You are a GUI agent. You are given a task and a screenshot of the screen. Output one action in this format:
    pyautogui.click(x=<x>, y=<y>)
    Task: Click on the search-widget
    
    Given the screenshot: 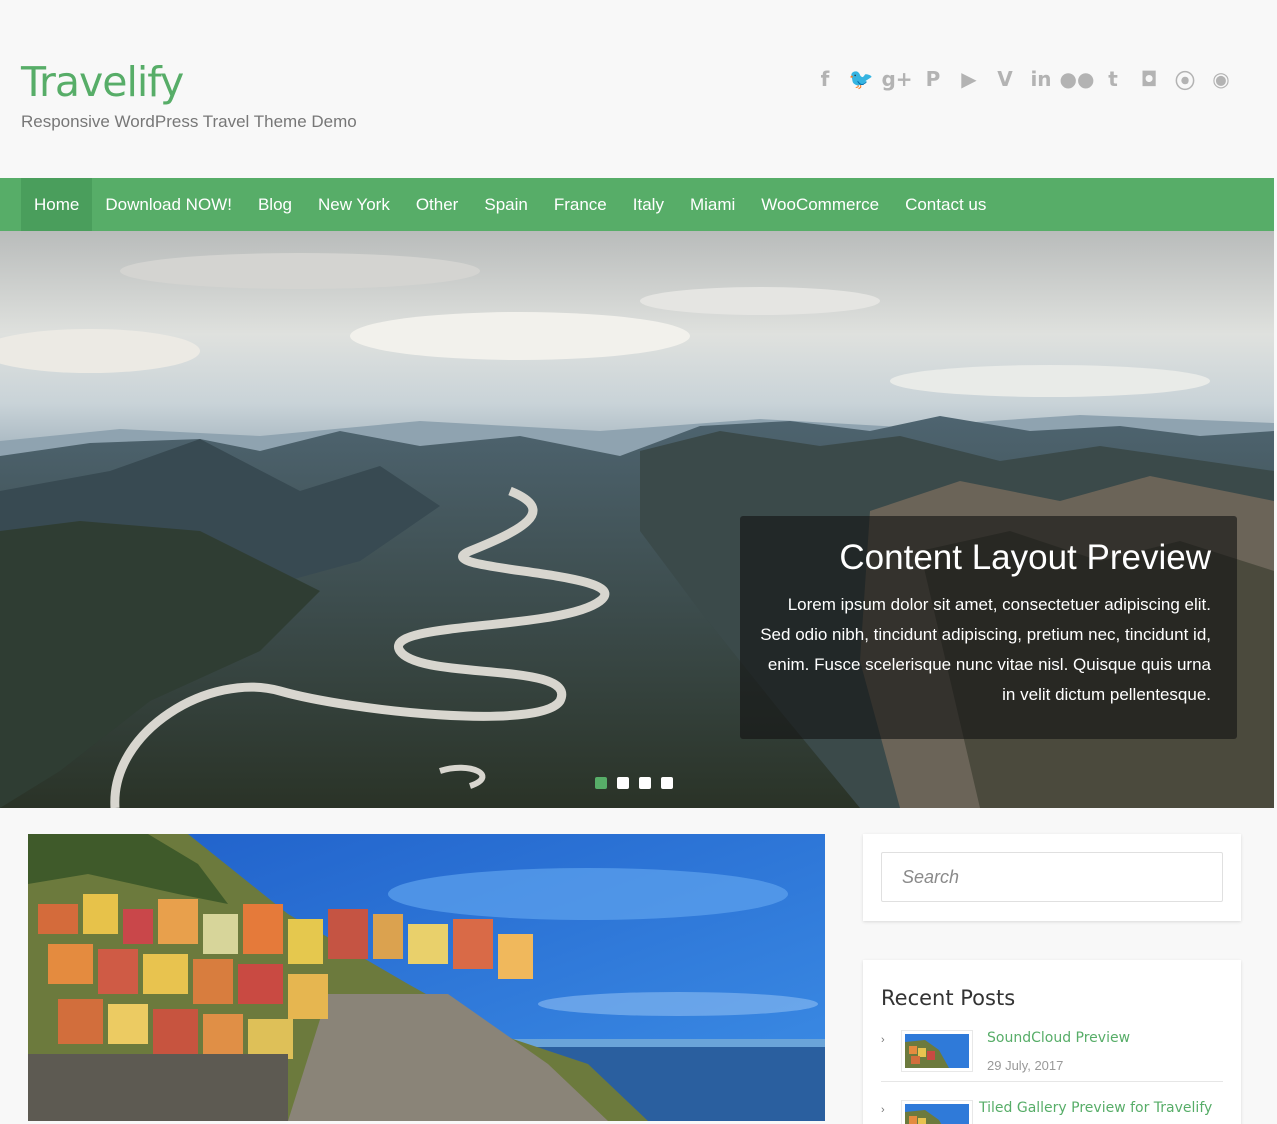 What is the action you would take?
    pyautogui.click(x=1052, y=877)
    